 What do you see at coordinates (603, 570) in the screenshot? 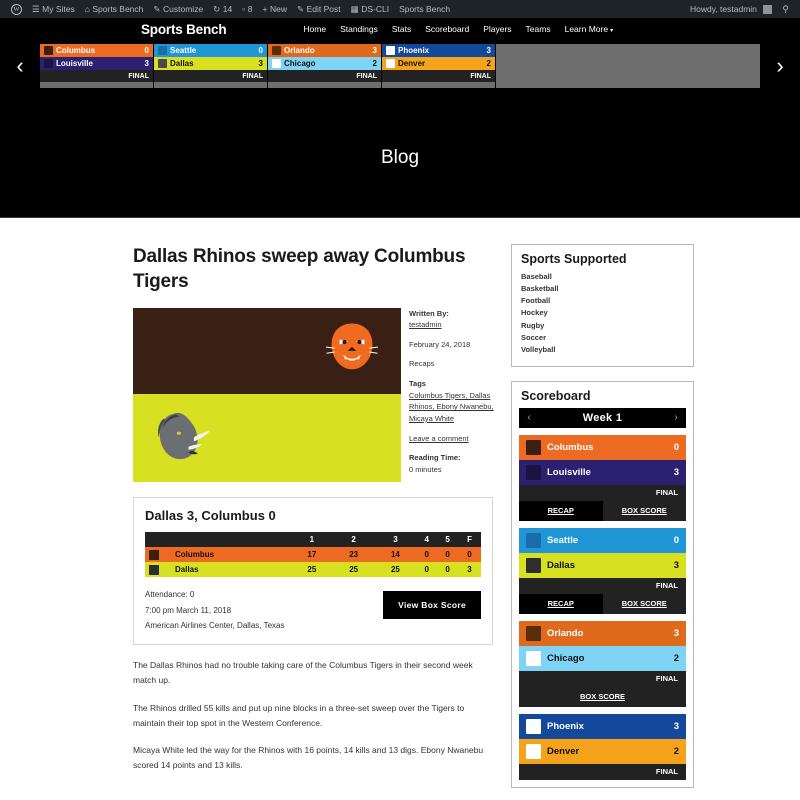
I see `scoreboard-game: Seattle 0 Dallas 3 FINAL RECAP BOX SCORE` at bounding box center [603, 570].